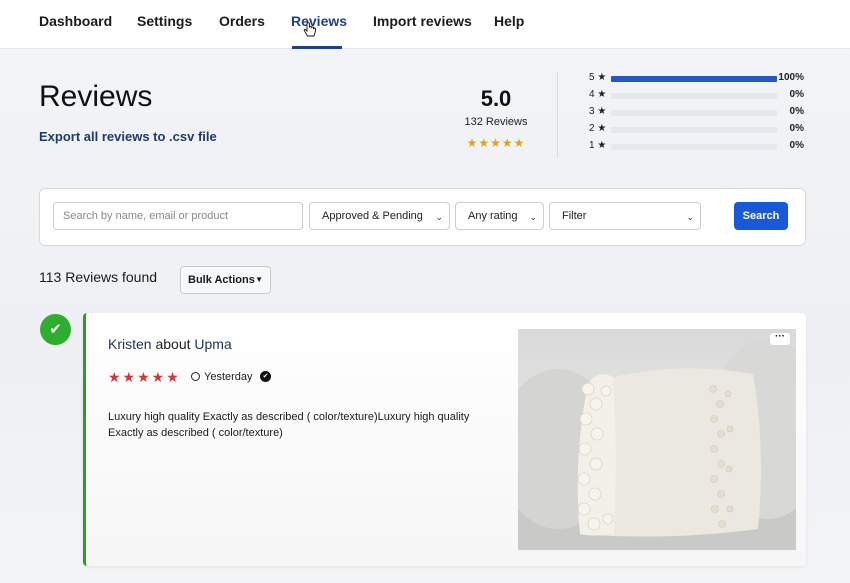 This screenshot has width=850, height=583. I want to click on about-text: about, so click(173, 344).